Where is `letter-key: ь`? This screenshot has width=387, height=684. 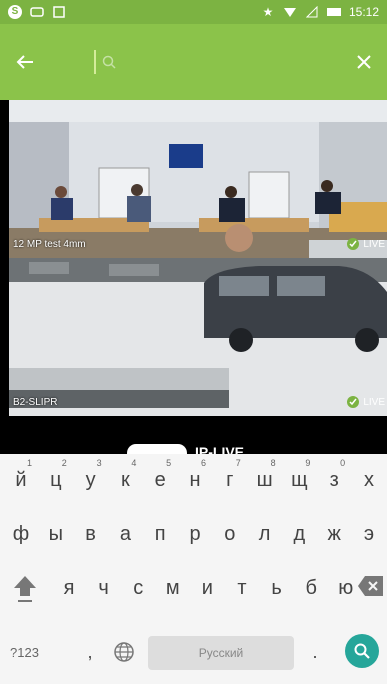 letter-key: ь is located at coordinates (277, 588).